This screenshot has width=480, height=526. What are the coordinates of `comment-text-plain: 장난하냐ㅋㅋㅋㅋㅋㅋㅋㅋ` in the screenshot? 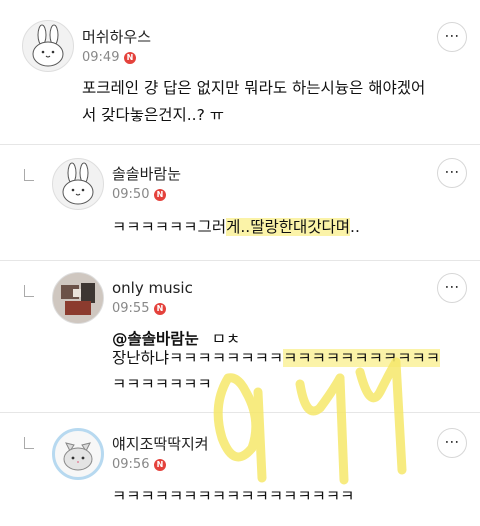 It's located at (198, 358).